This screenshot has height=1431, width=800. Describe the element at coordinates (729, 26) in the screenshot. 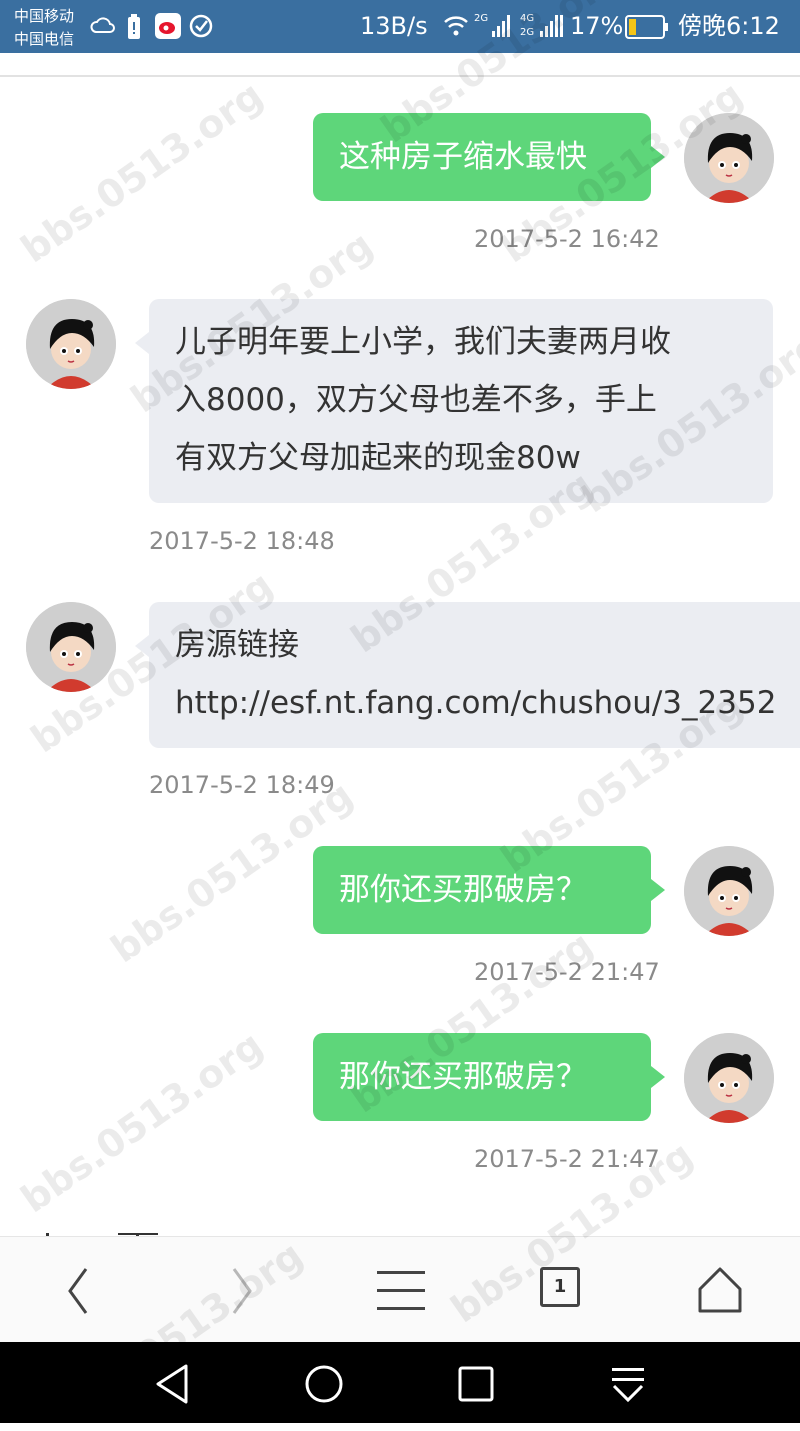

I see `clock: 傍晚6:12` at that location.